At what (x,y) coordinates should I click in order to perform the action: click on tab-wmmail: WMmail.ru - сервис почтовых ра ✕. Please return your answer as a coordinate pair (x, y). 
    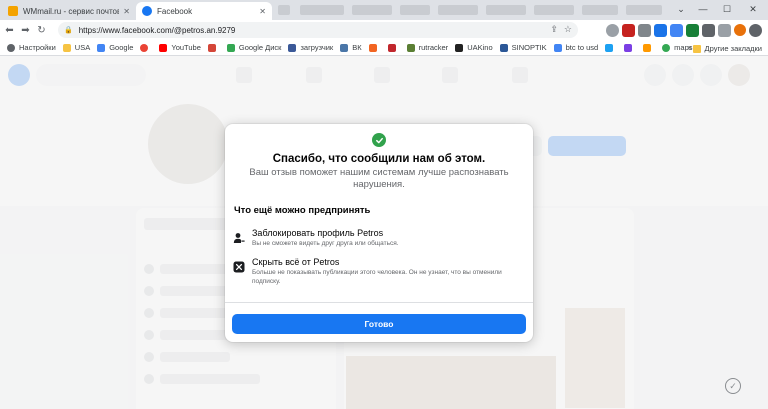
    Looking at the image, I should click on (69, 11).